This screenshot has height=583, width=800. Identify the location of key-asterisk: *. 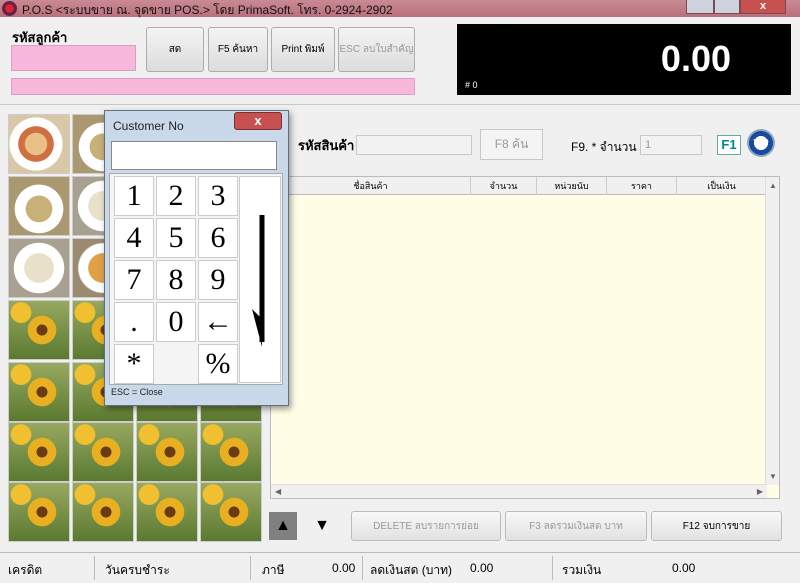
(134, 364).